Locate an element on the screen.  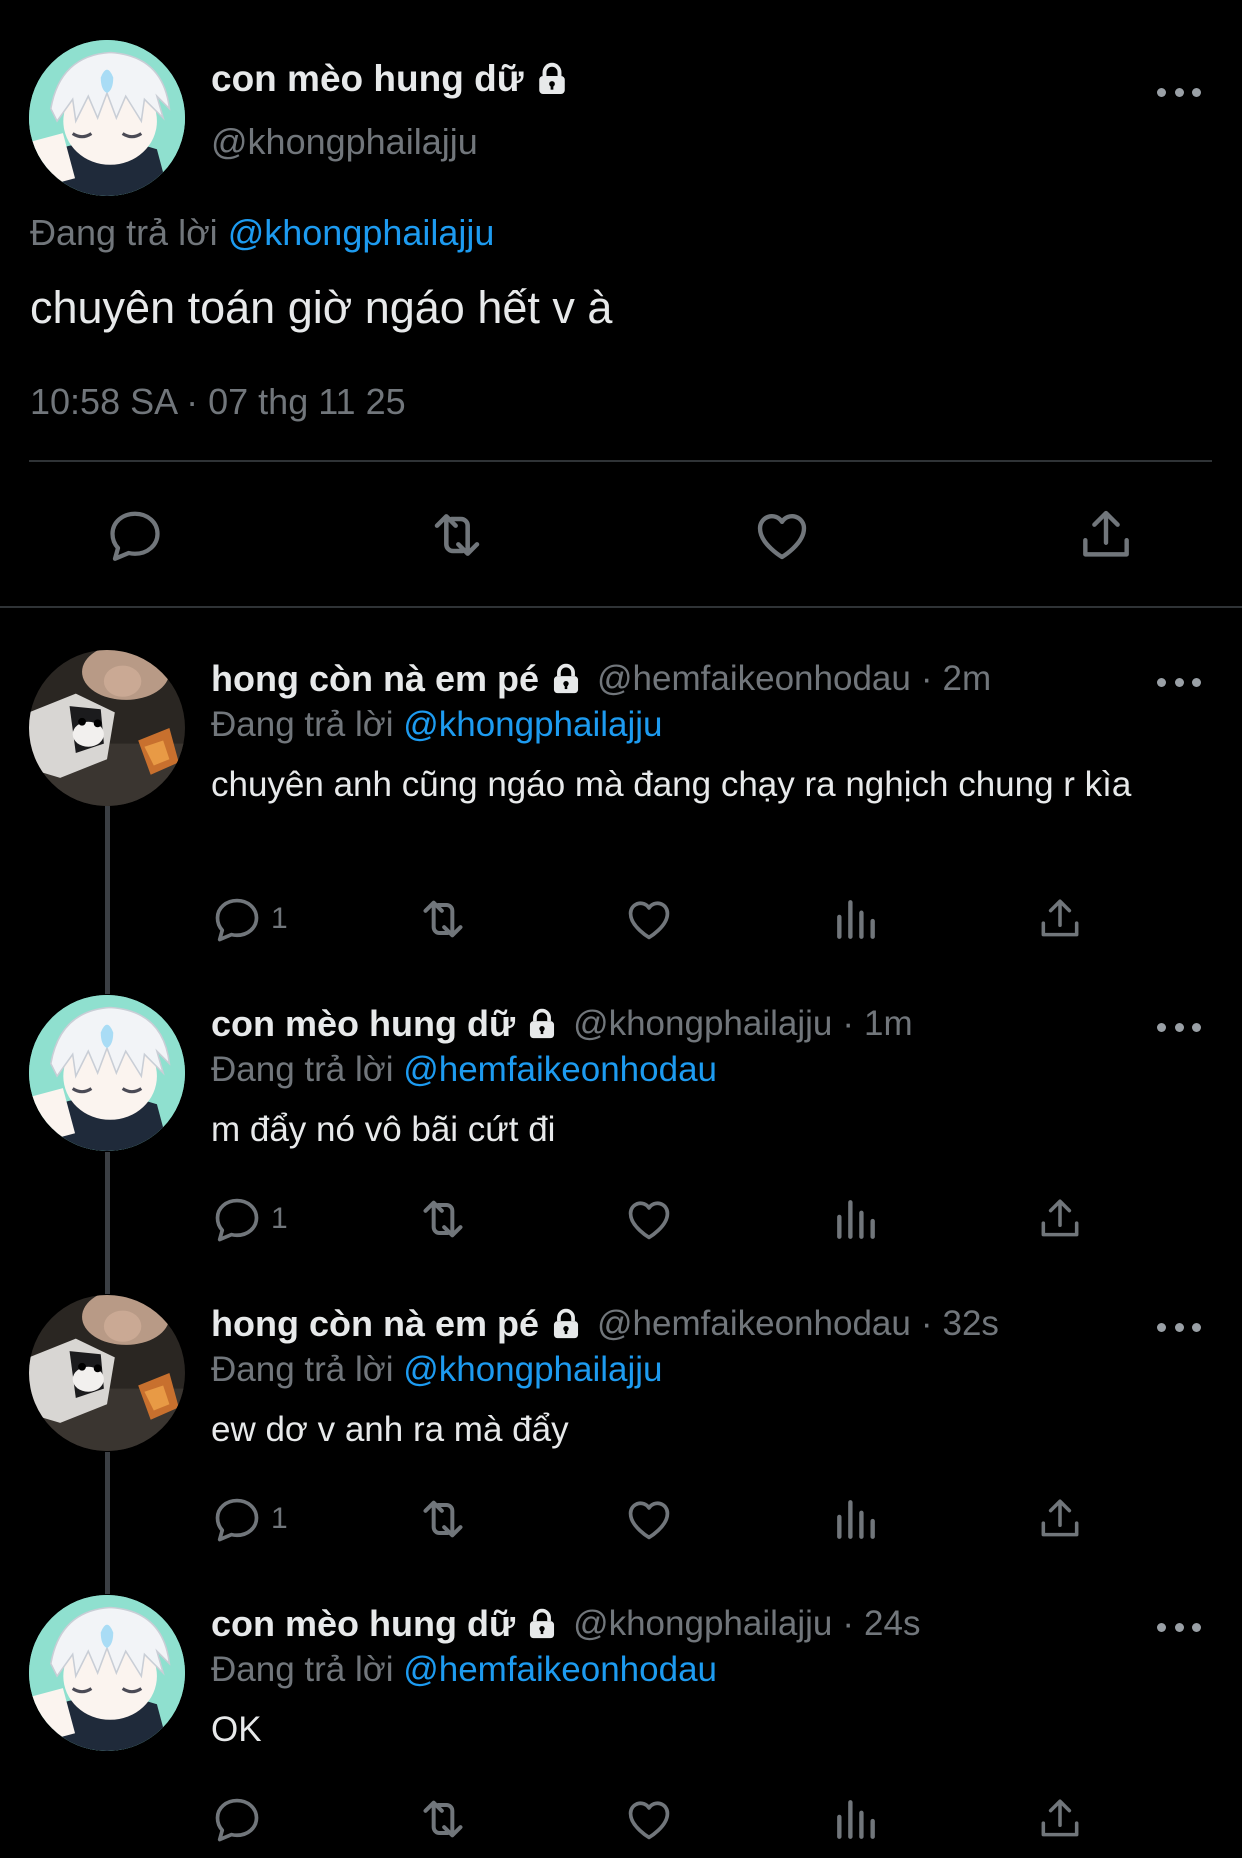
main-tweet-avatar is located at coordinates (107, 118).